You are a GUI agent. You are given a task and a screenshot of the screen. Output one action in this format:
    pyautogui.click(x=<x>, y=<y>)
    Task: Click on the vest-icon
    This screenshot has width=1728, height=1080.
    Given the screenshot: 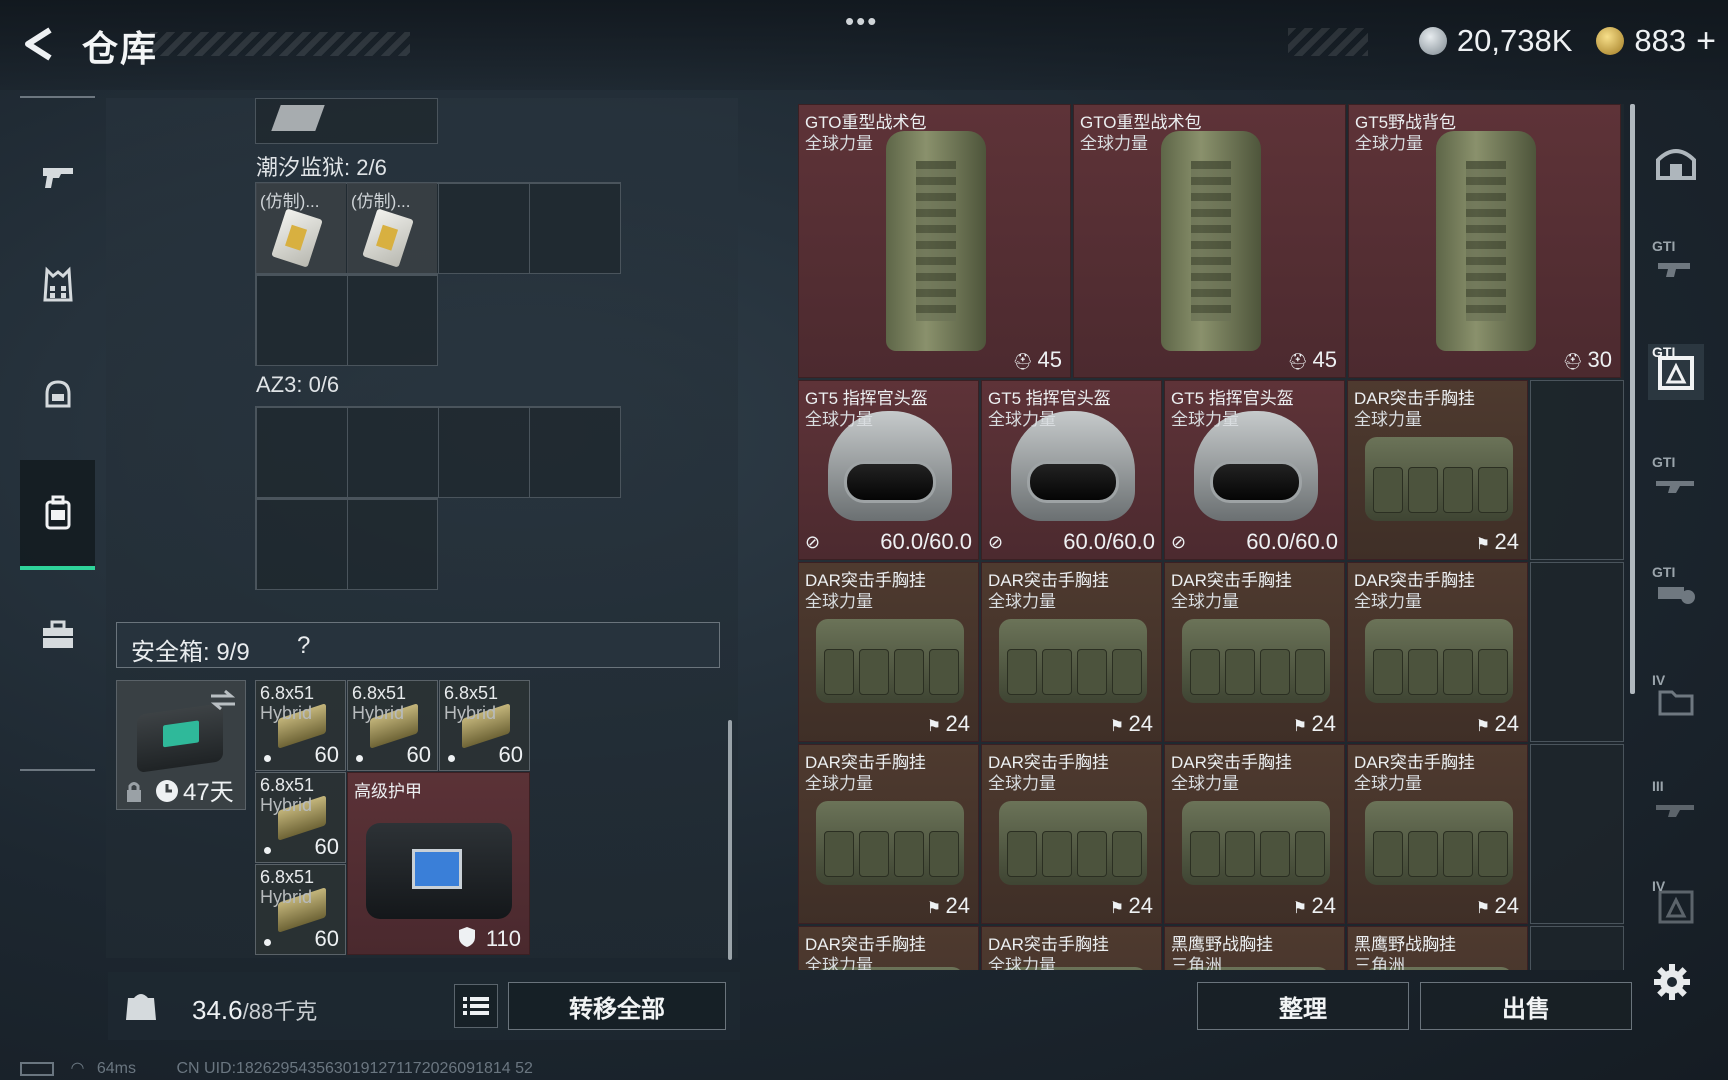 What is the action you would take?
    pyautogui.click(x=57, y=284)
    